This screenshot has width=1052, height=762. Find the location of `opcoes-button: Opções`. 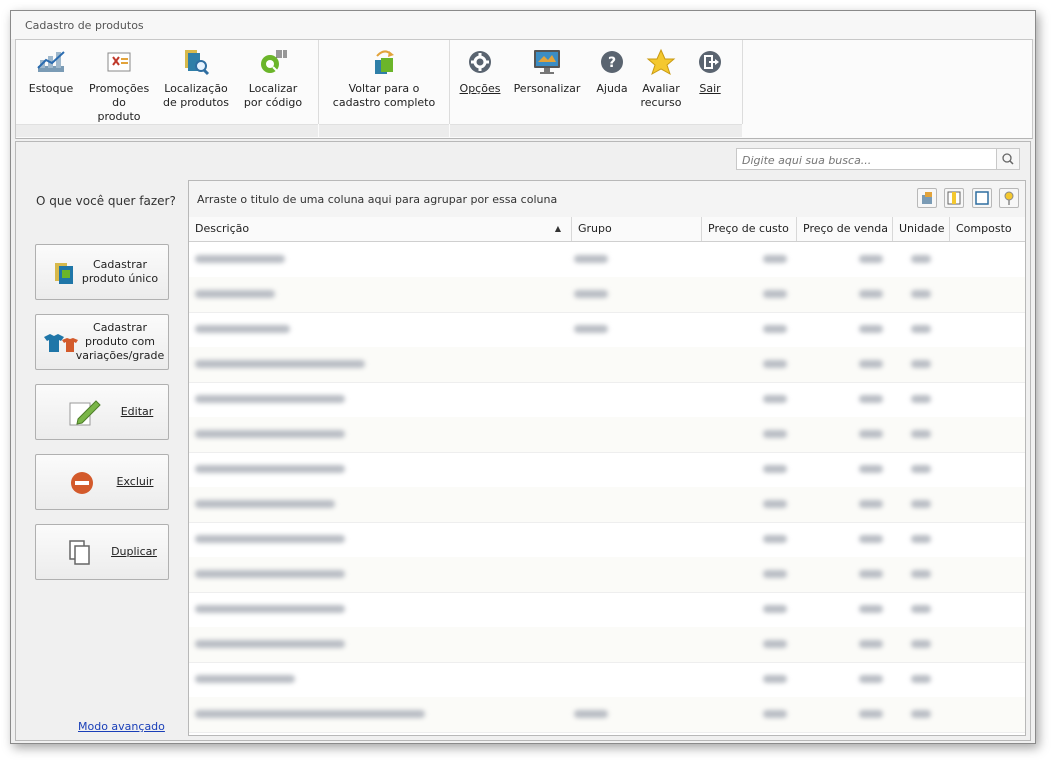

opcoes-button: Opções is located at coordinates (480, 72).